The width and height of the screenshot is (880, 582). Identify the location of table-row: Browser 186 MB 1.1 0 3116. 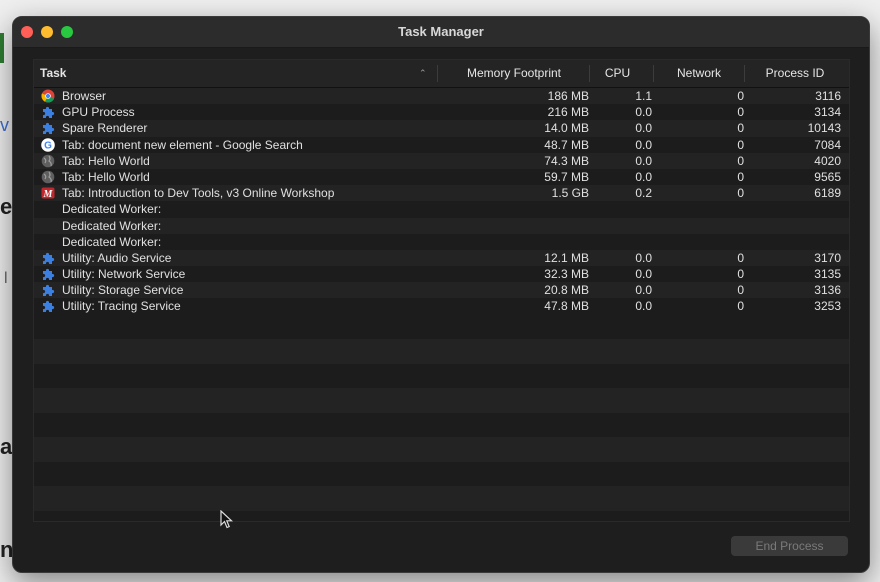
(441, 96).